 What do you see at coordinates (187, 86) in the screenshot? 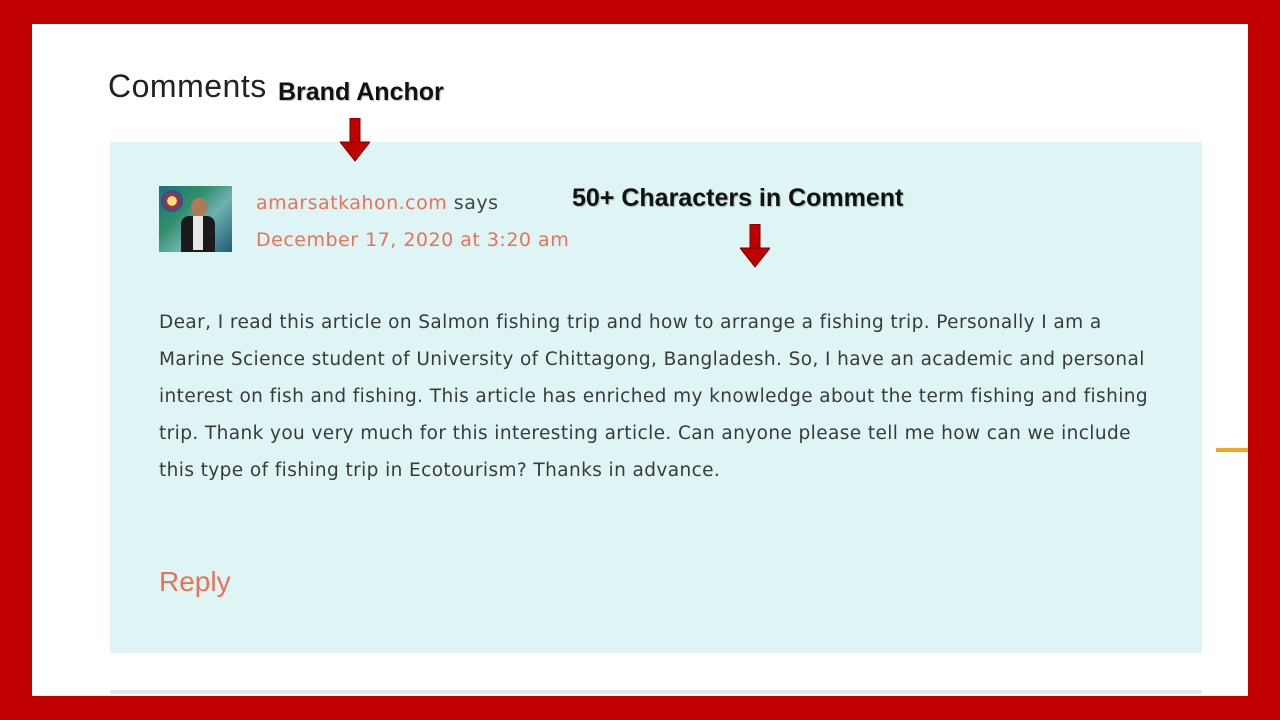
I see `comments-heading: Comments` at bounding box center [187, 86].